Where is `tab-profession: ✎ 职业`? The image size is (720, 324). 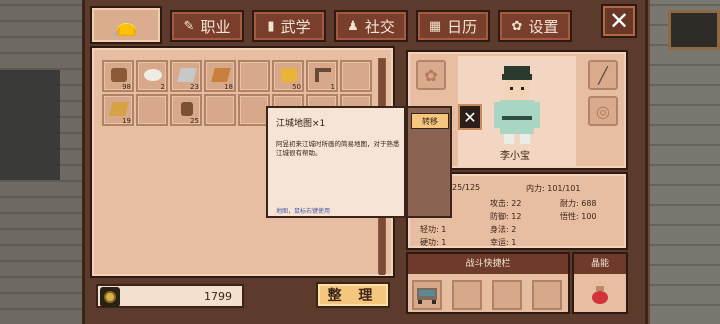
tab-profession: ✎ 职业 is located at coordinates (207, 26).